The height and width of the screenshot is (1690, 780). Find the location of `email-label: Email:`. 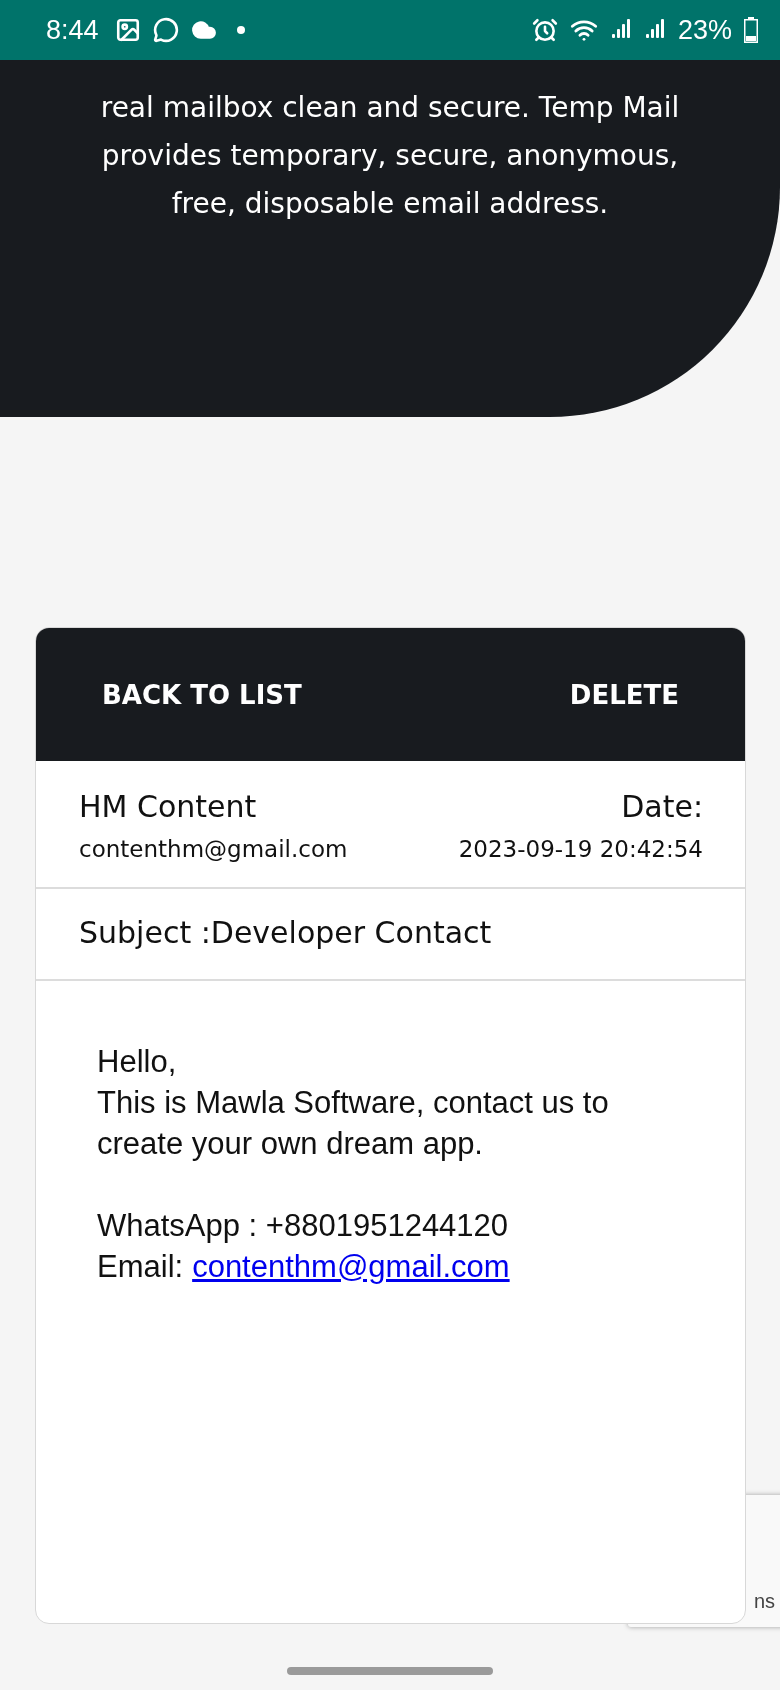

email-label: Email: is located at coordinates (140, 1267).